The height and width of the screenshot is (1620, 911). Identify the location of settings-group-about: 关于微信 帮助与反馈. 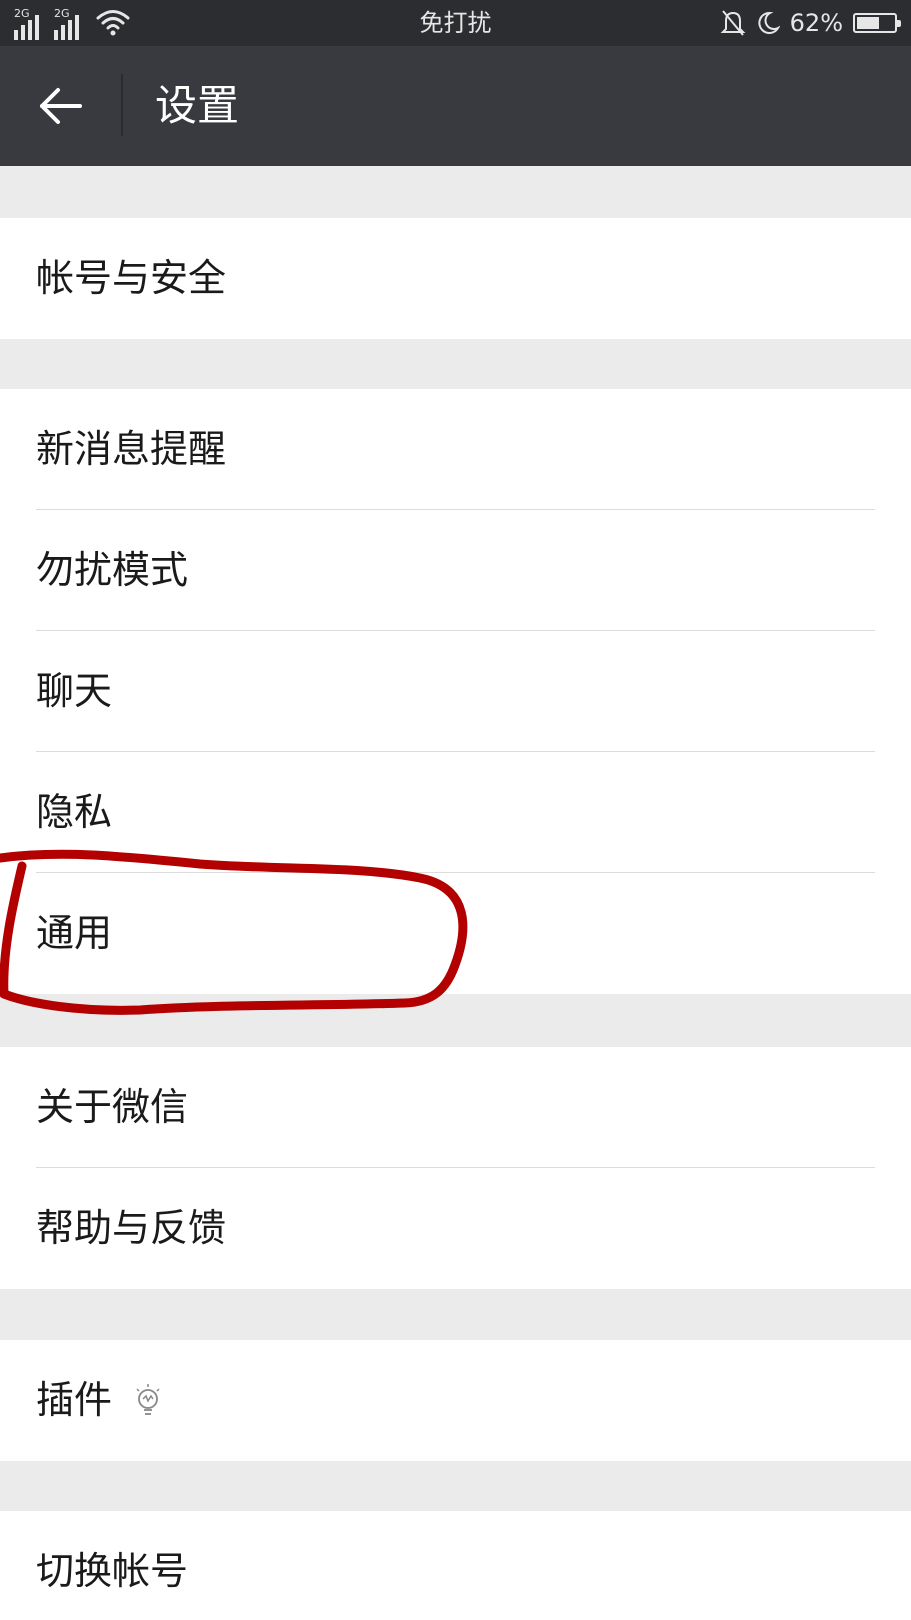
(455, 1168).